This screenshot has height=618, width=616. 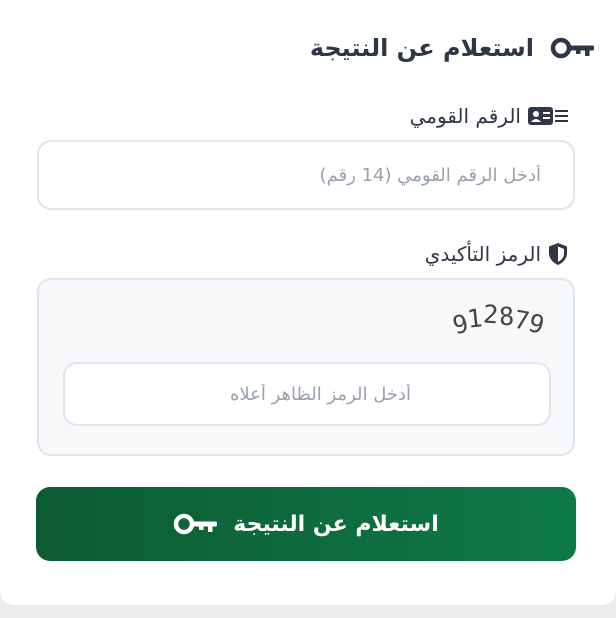 What do you see at coordinates (548, 116) in the screenshot?
I see `id-card-icon` at bounding box center [548, 116].